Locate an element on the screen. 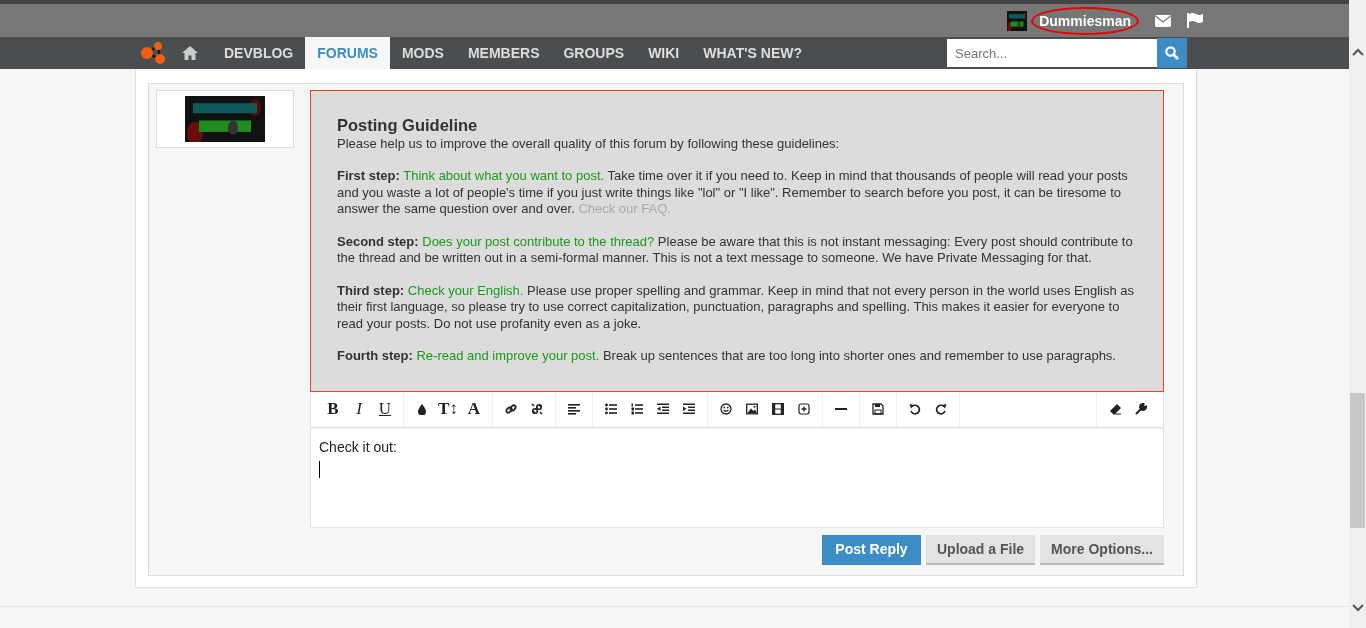  smiley-icon is located at coordinates (726, 409).